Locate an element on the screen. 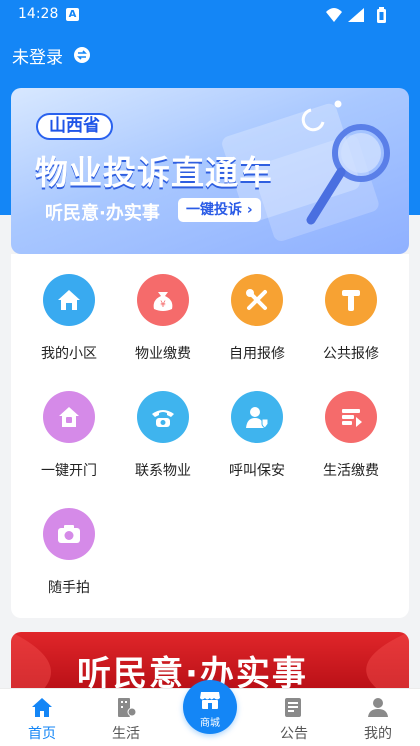 This screenshot has width=420, height=746. home-icon is located at coordinates (69, 300).